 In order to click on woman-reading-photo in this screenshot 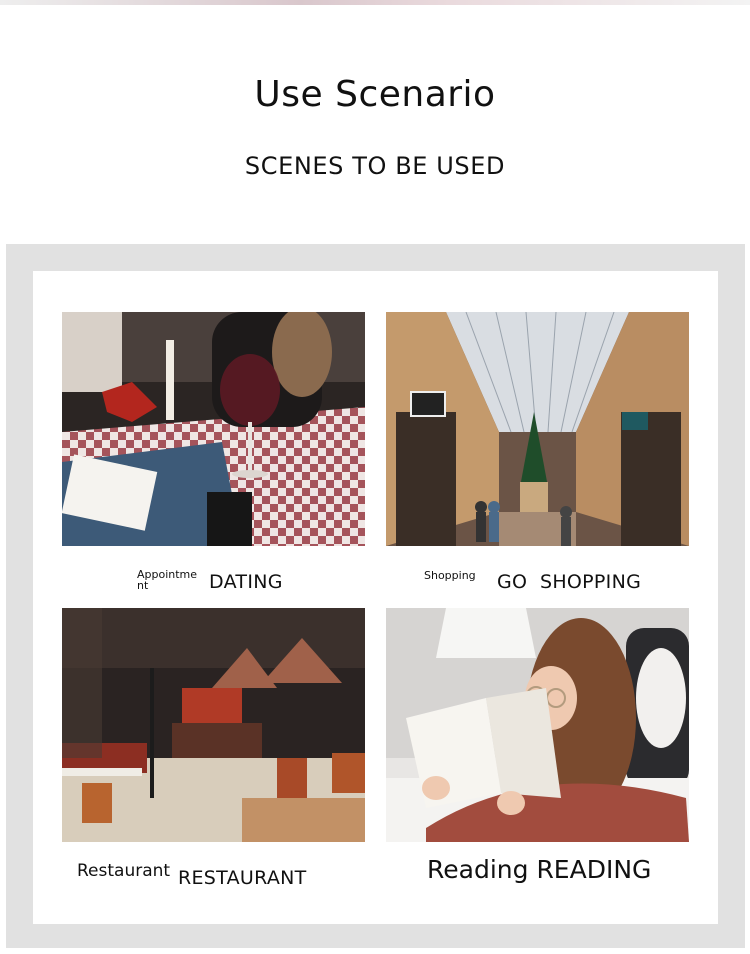, I will do `click(537, 725)`.